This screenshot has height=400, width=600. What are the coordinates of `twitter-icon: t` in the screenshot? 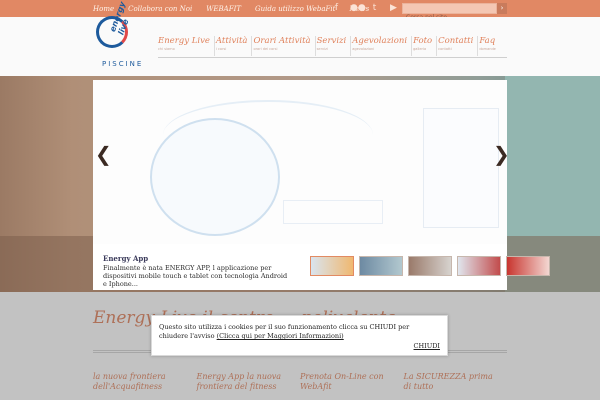 It's located at (374, 8).